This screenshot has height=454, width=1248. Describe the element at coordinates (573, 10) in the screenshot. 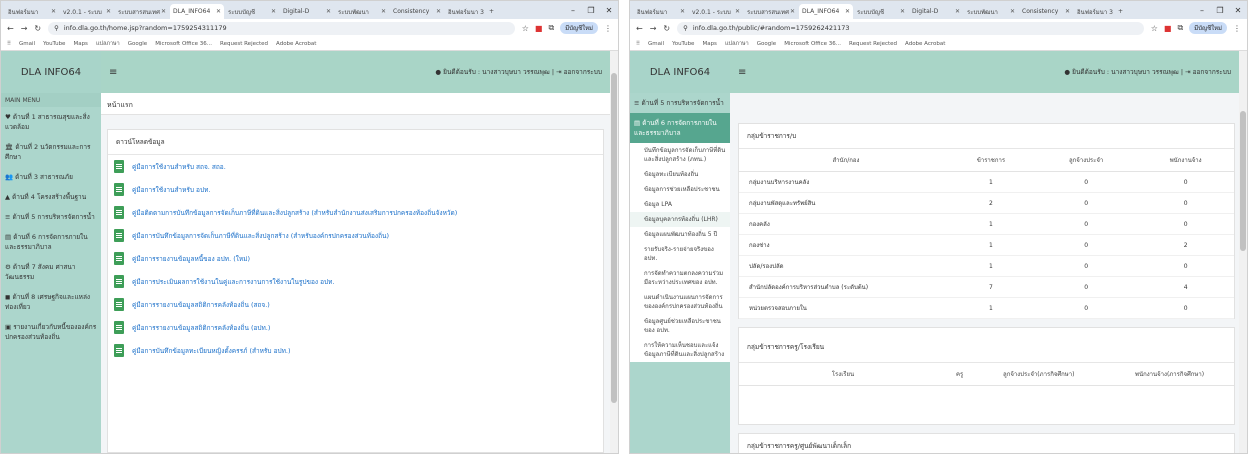

I see `minimize-icon: –` at that location.